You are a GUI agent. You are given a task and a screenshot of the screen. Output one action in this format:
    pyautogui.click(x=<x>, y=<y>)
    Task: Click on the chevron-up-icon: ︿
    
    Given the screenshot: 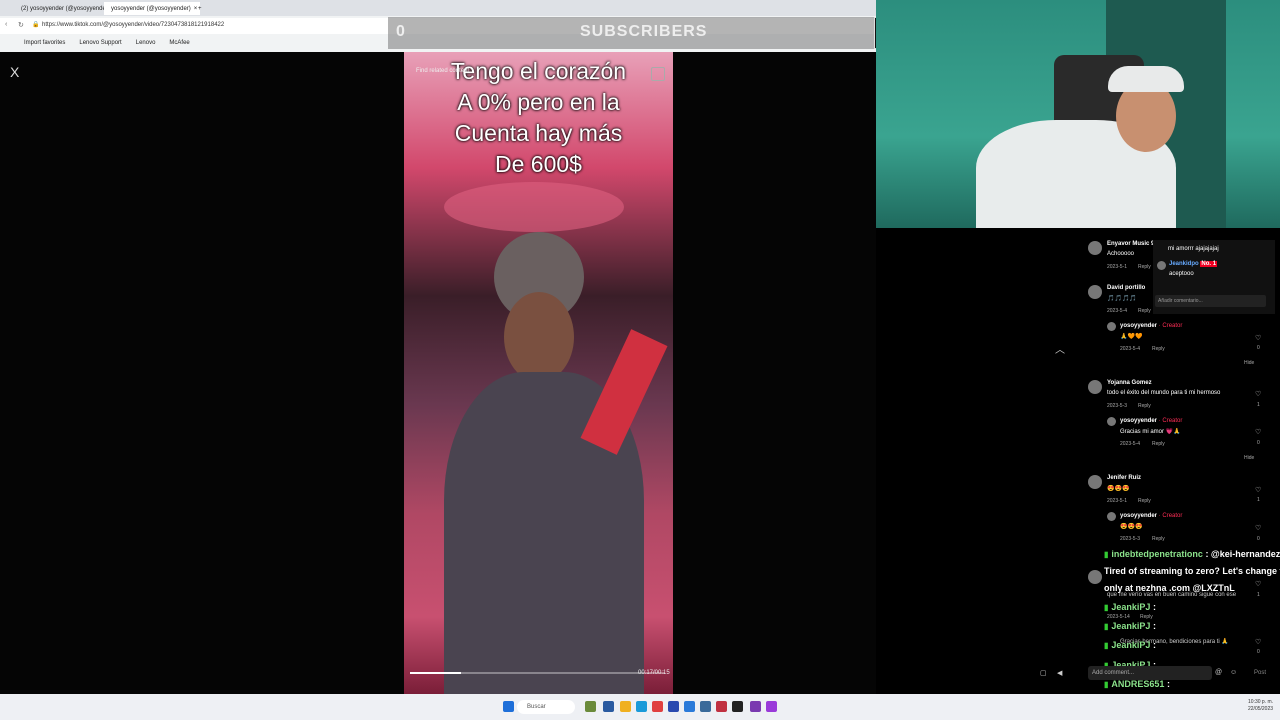 What is the action you would take?
    pyautogui.click(x=1060, y=348)
    